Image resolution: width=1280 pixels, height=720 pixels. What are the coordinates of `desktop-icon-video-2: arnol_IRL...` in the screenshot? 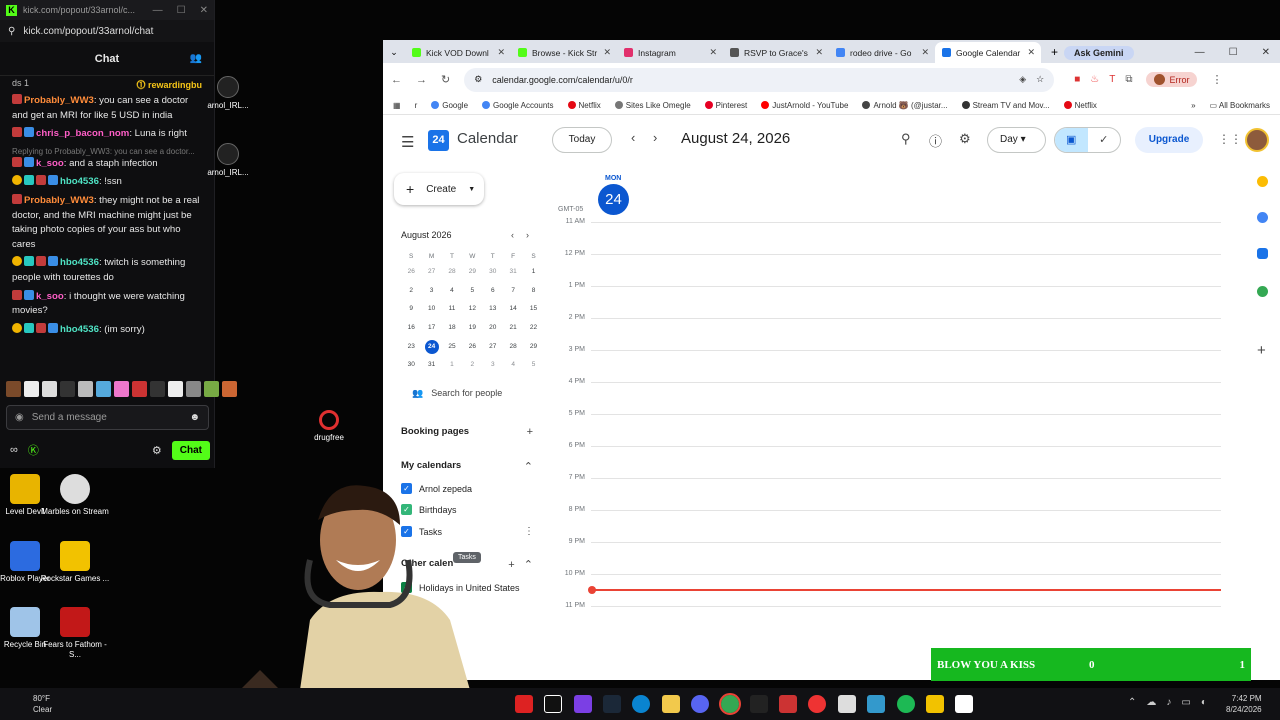 It's located at (228, 160).